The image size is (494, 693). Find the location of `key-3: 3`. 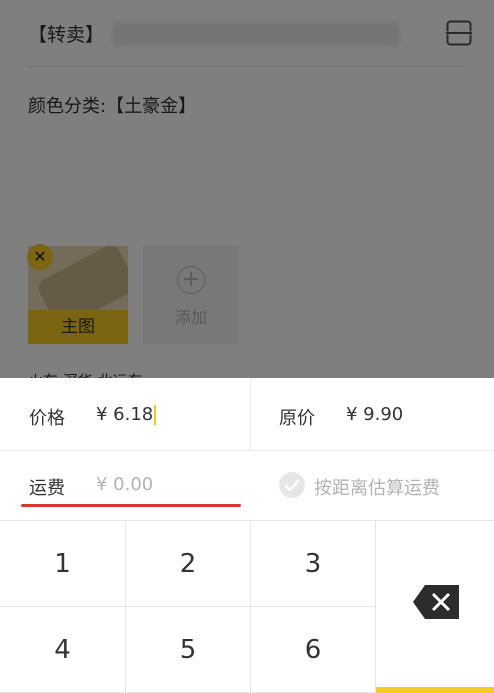

key-3: 3 is located at coordinates (313, 564).